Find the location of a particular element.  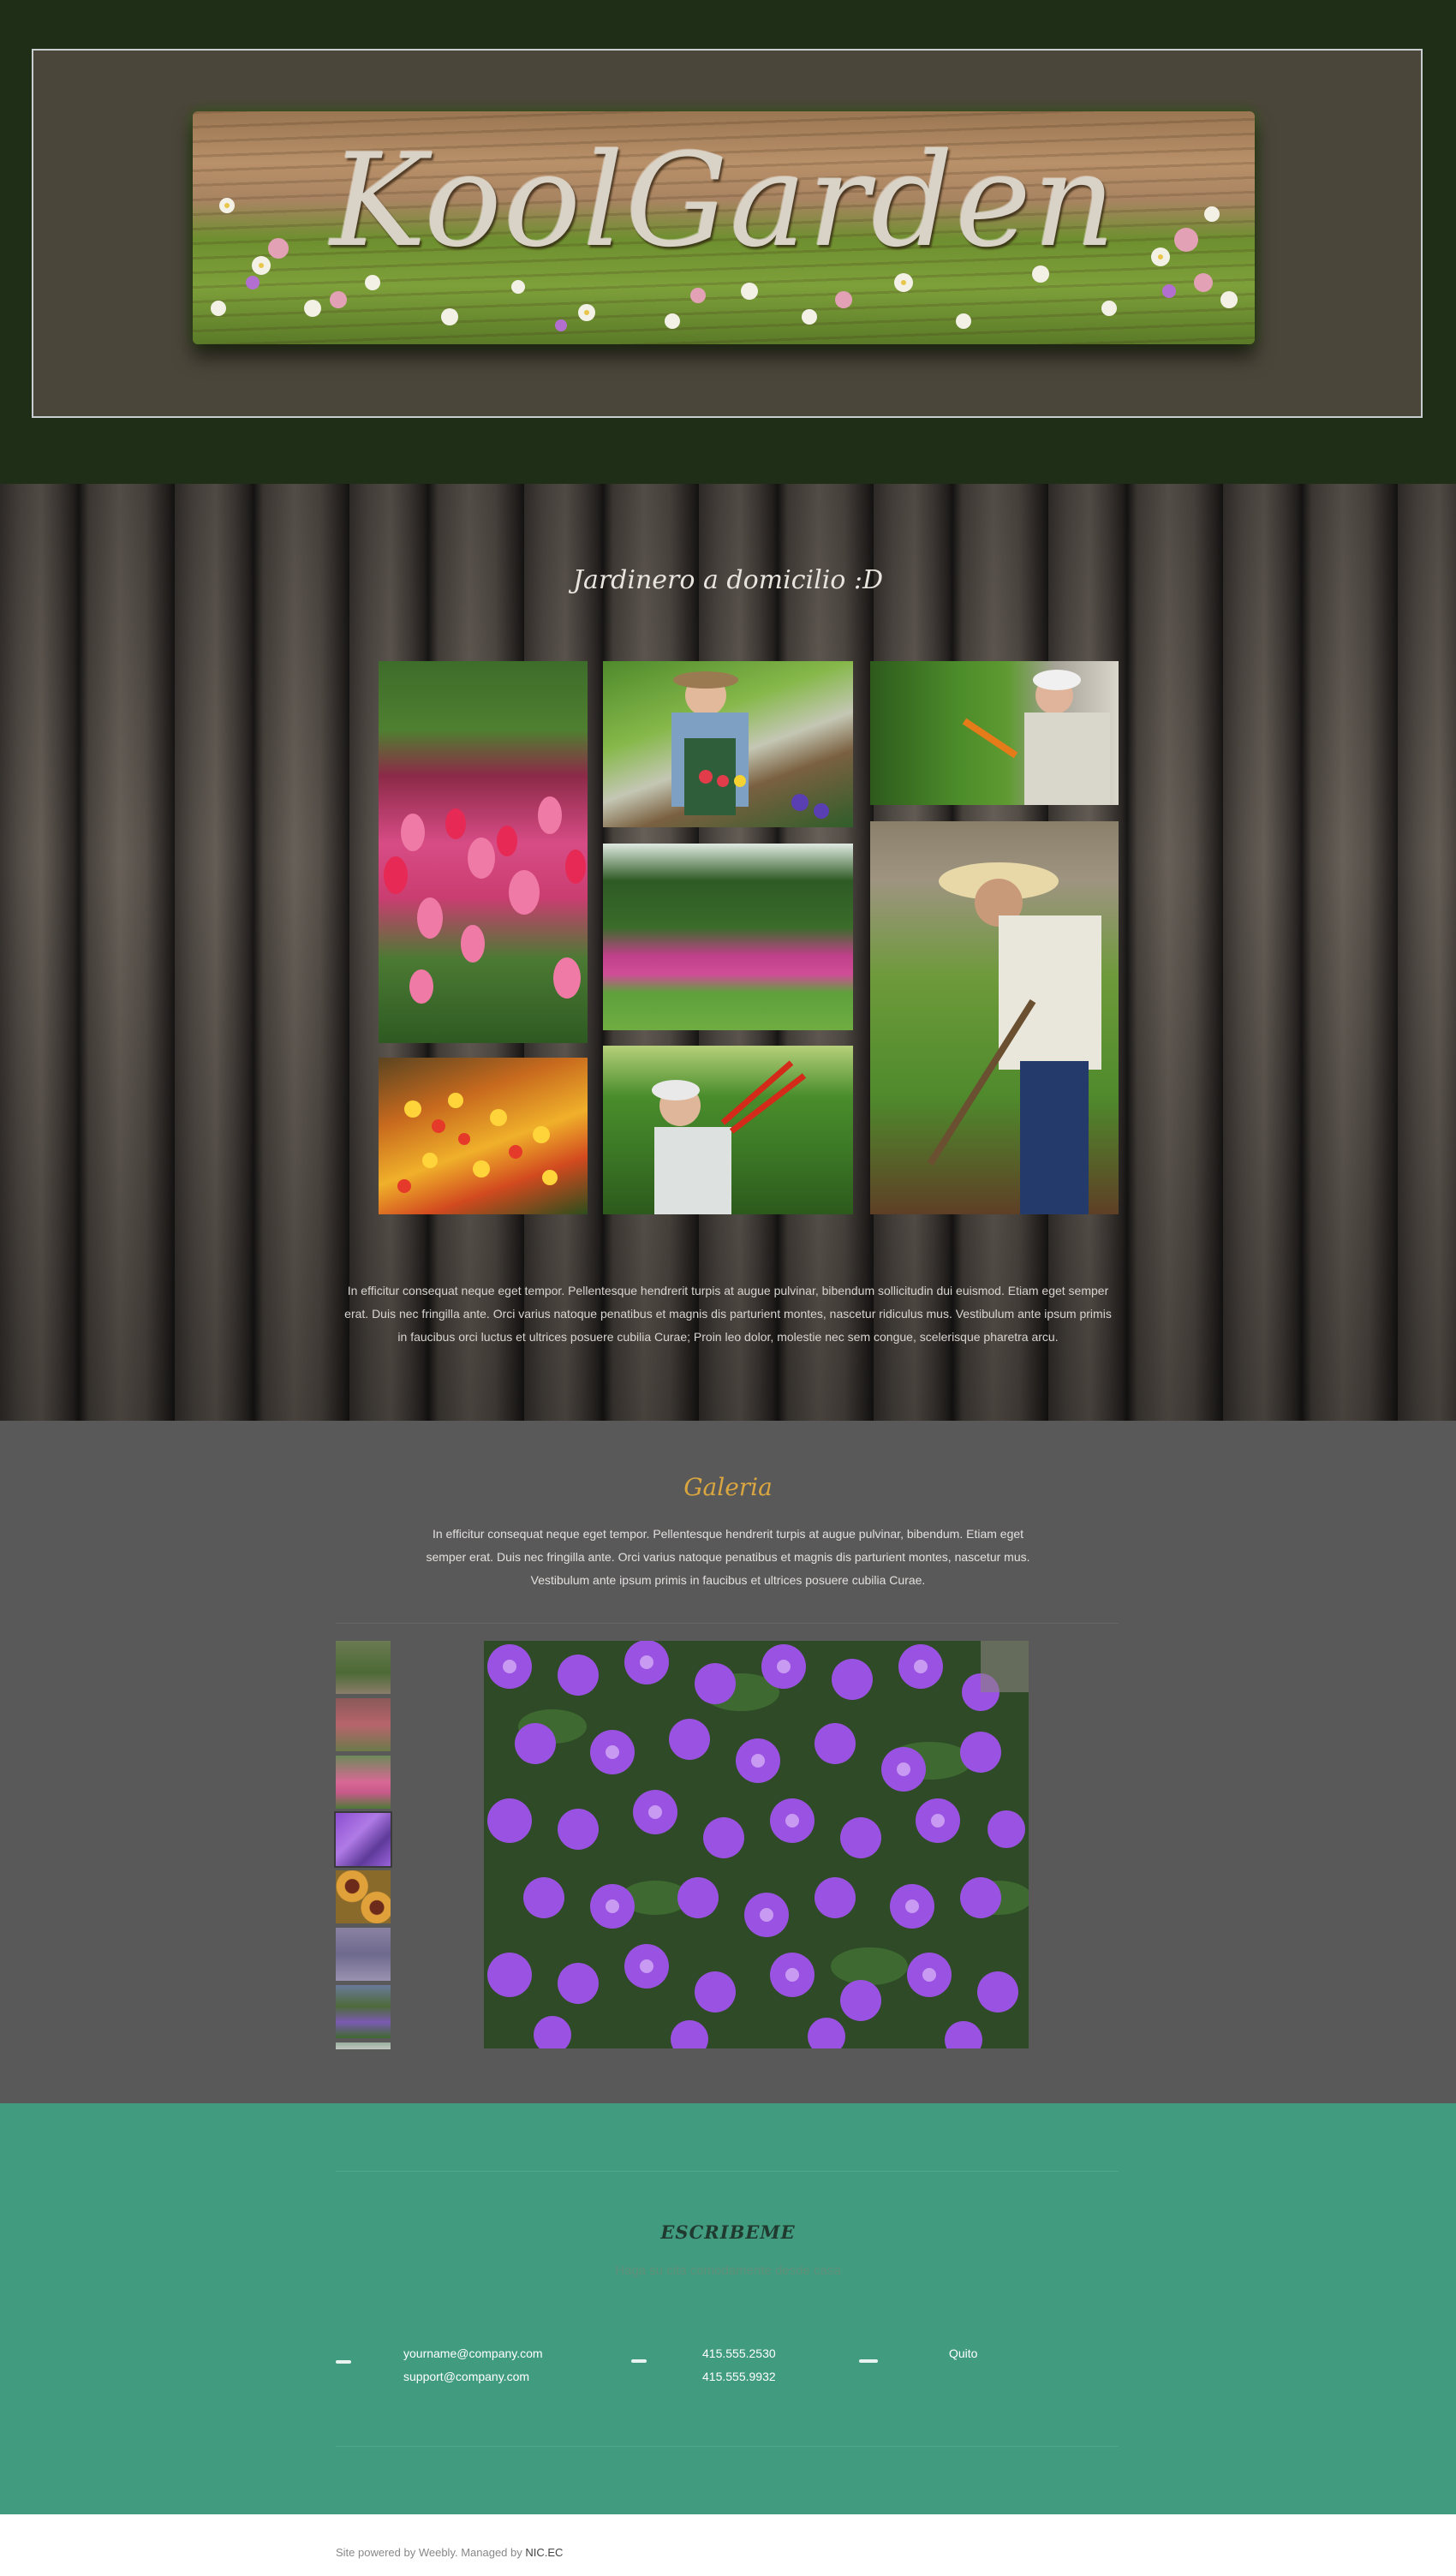

site-footer is located at coordinates (728, 2545).